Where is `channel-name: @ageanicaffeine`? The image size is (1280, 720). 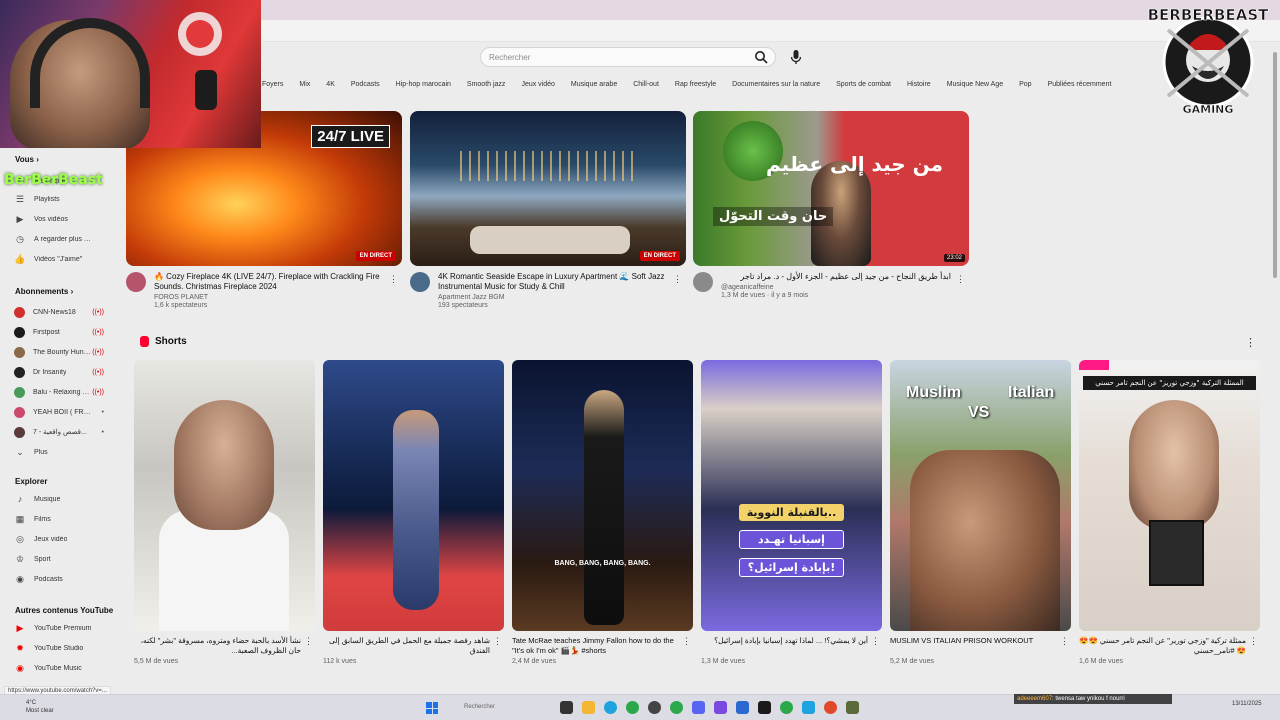 channel-name: @ageanicaffeine is located at coordinates (836, 287).